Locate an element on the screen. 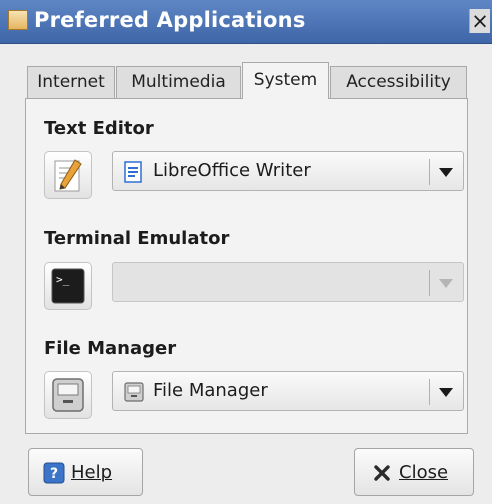  text-editor-label: Text Editor is located at coordinates (99, 128).